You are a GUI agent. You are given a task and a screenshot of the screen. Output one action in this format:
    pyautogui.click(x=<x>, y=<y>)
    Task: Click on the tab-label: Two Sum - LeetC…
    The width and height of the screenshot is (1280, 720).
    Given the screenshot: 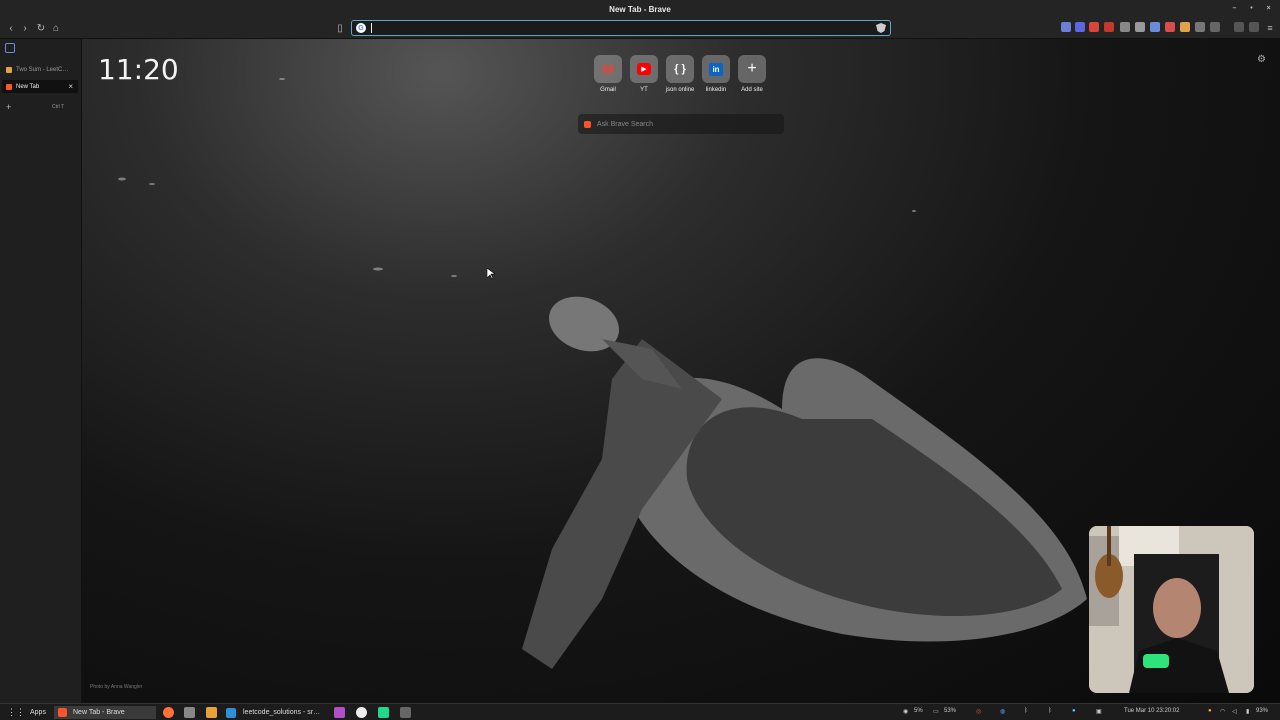 What is the action you would take?
    pyautogui.click(x=42, y=69)
    